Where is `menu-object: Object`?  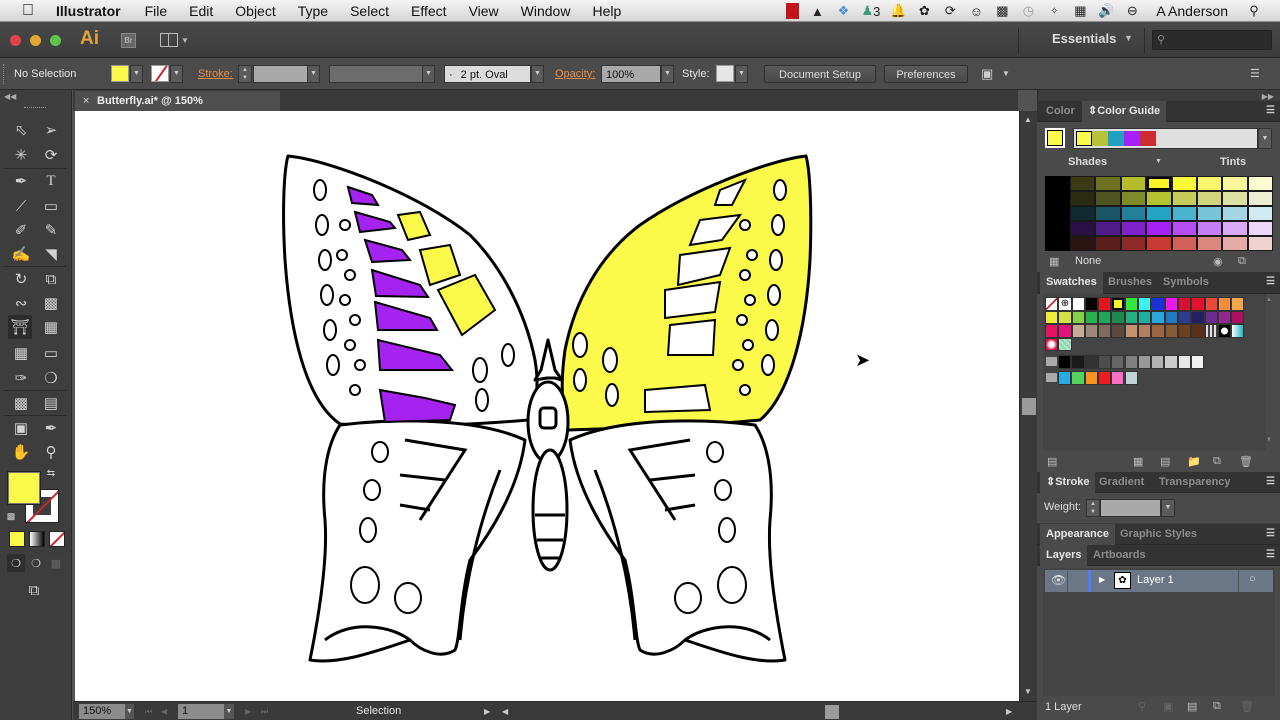
menu-object: Object is located at coordinates (255, 11).